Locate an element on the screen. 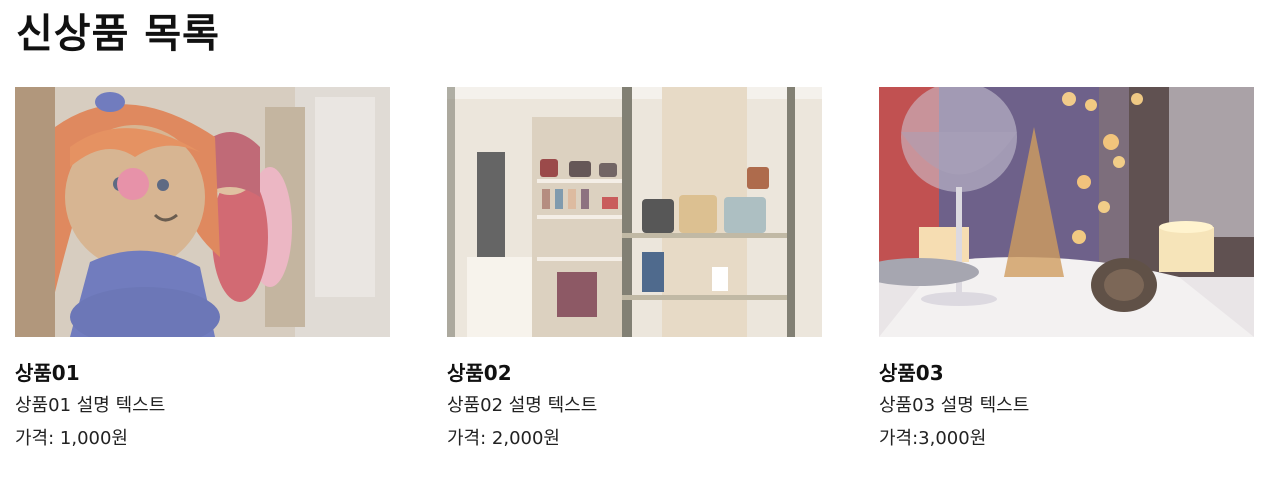  product-name: 상품02 is located at coordinates (479, 373).